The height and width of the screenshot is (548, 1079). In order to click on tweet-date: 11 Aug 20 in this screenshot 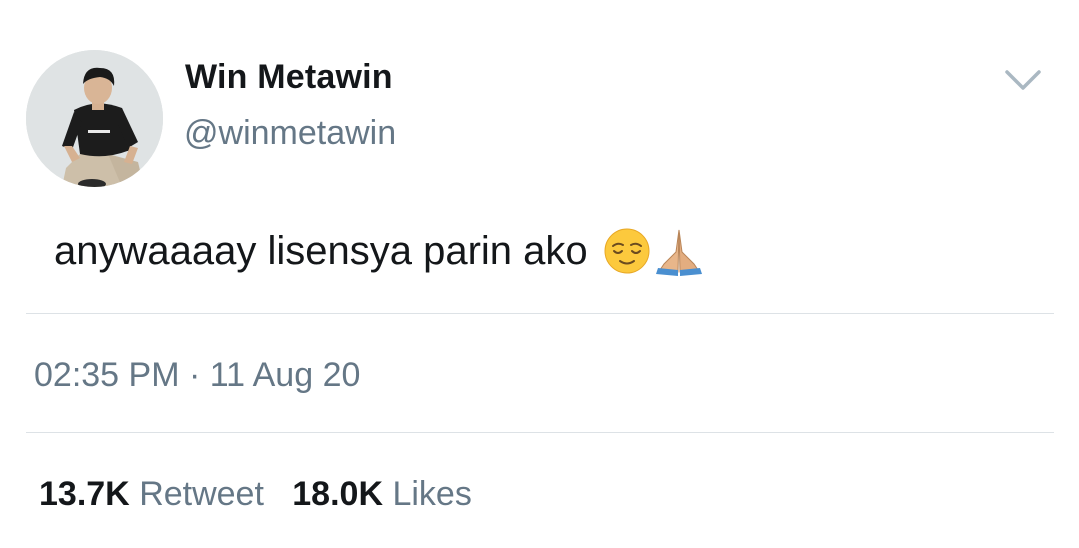, I will do `click(285, 375)`.